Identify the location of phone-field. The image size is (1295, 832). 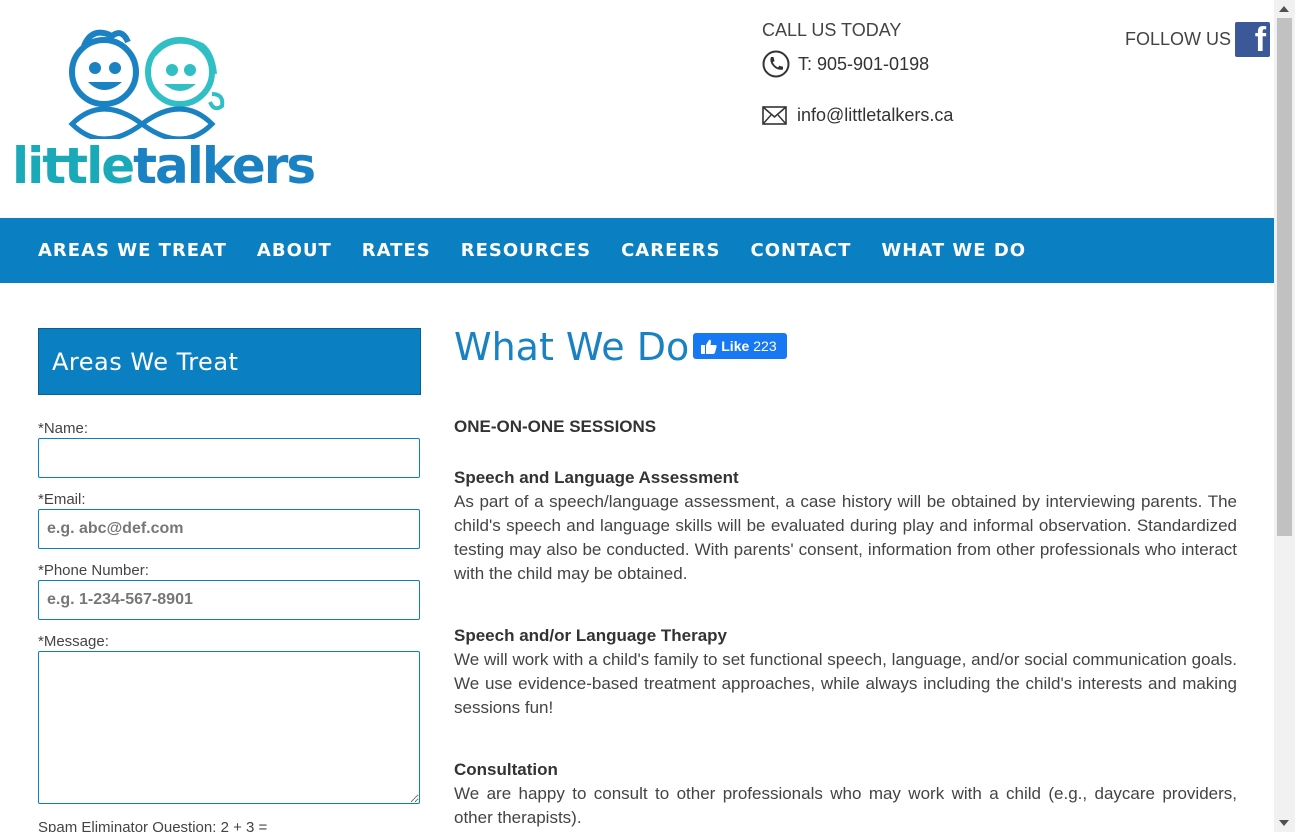
(229, 600).